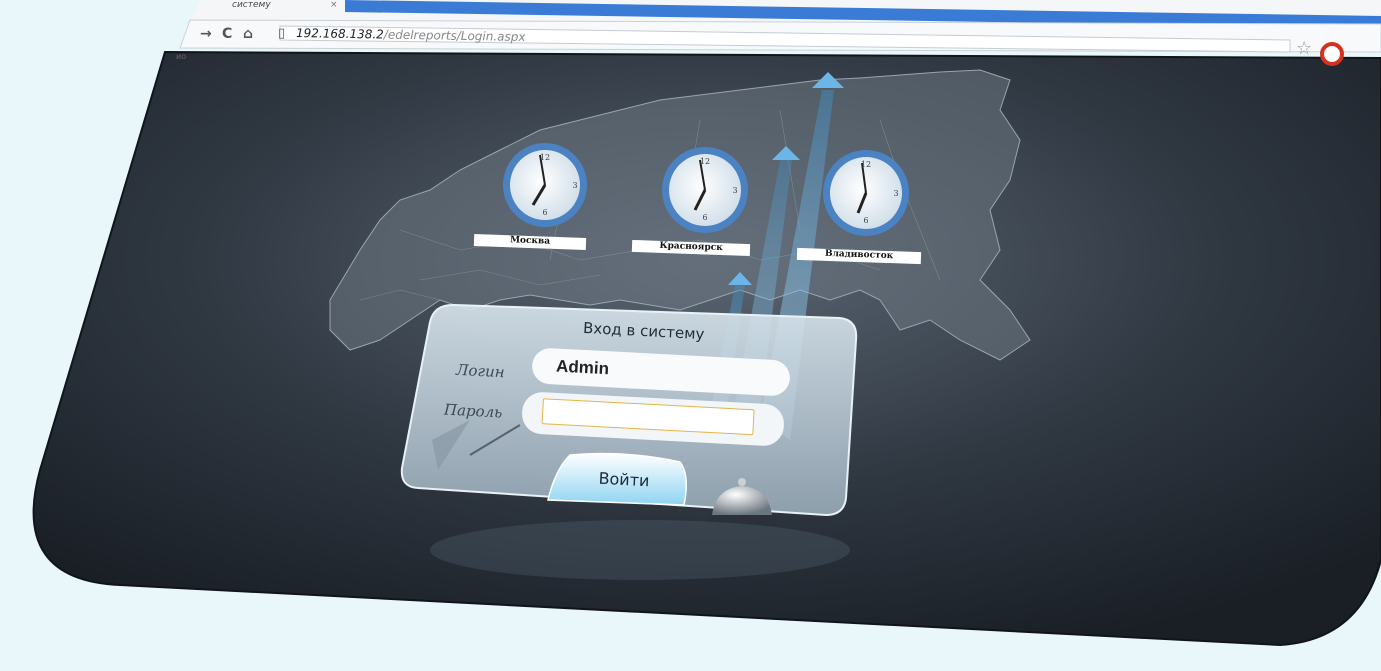  Describe the element at coordinates (1304, 48) in the screenshot. I see `bookmark-star-icon: ☆` at that location.